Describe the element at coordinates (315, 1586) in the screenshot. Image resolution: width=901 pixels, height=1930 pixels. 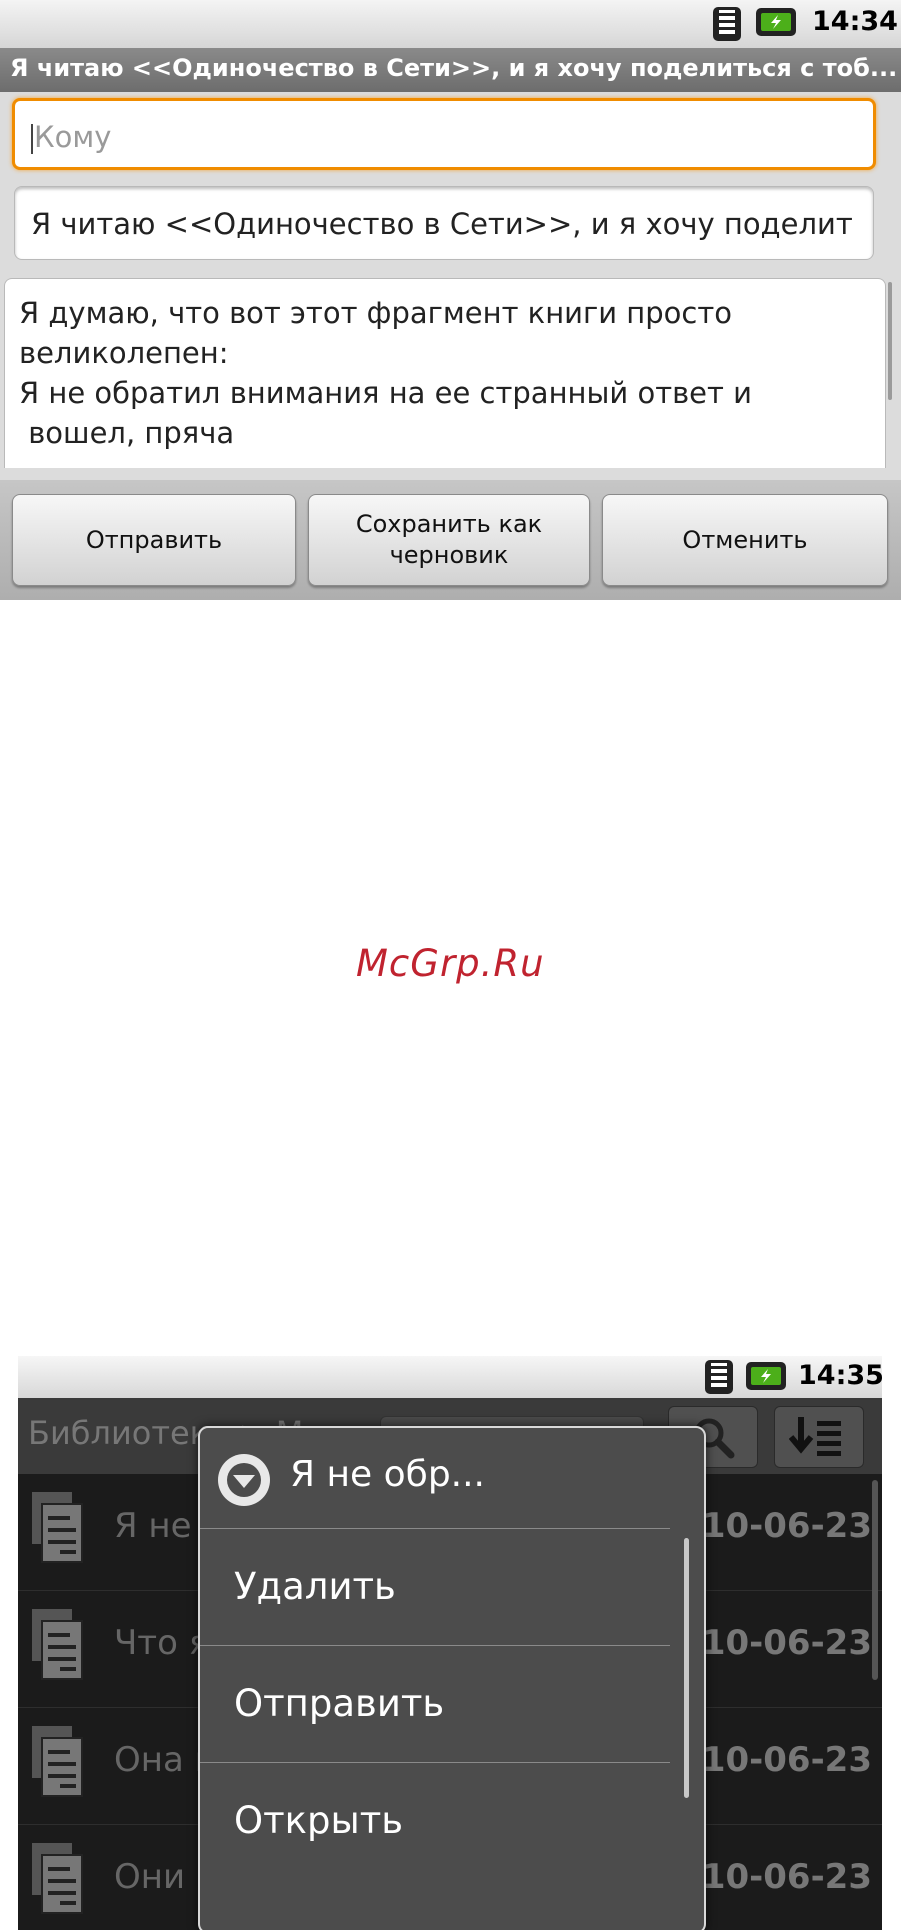
I see `menu-item-label: Удалить` at that location.